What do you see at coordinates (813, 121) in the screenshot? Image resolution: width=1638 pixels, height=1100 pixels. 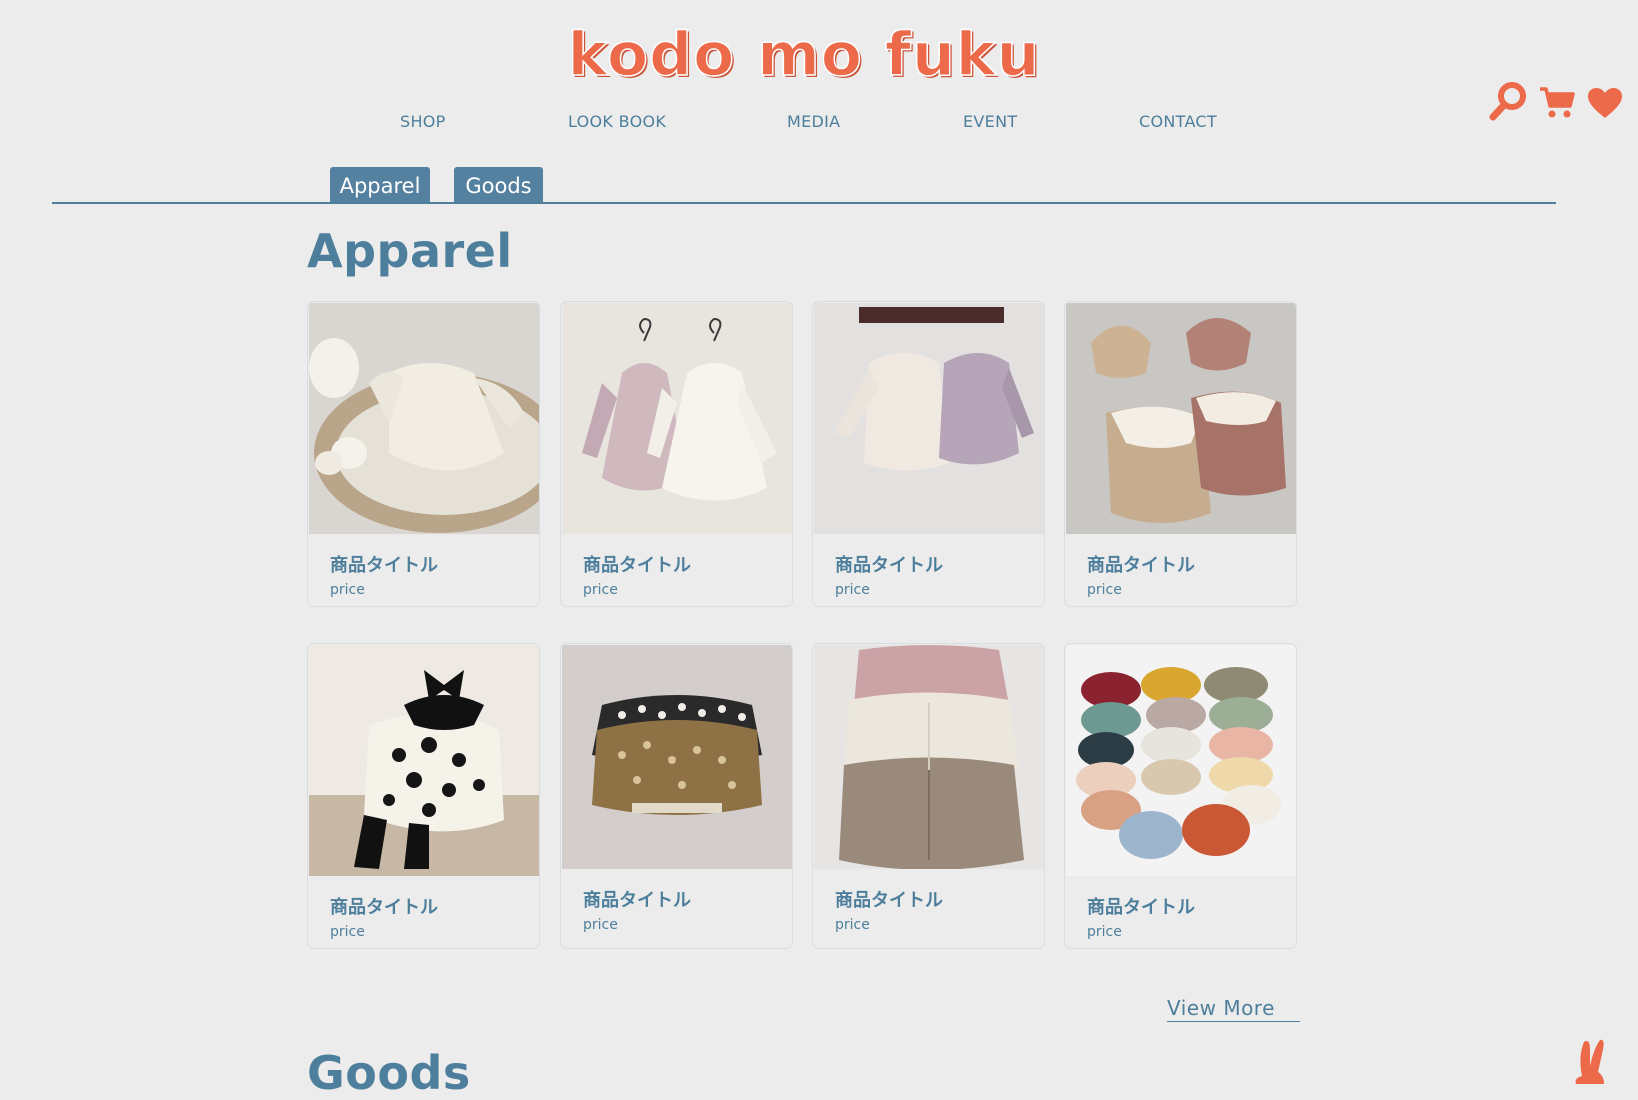 I see `nav-item-media: MEDIA` at bounding box center [813, 121].